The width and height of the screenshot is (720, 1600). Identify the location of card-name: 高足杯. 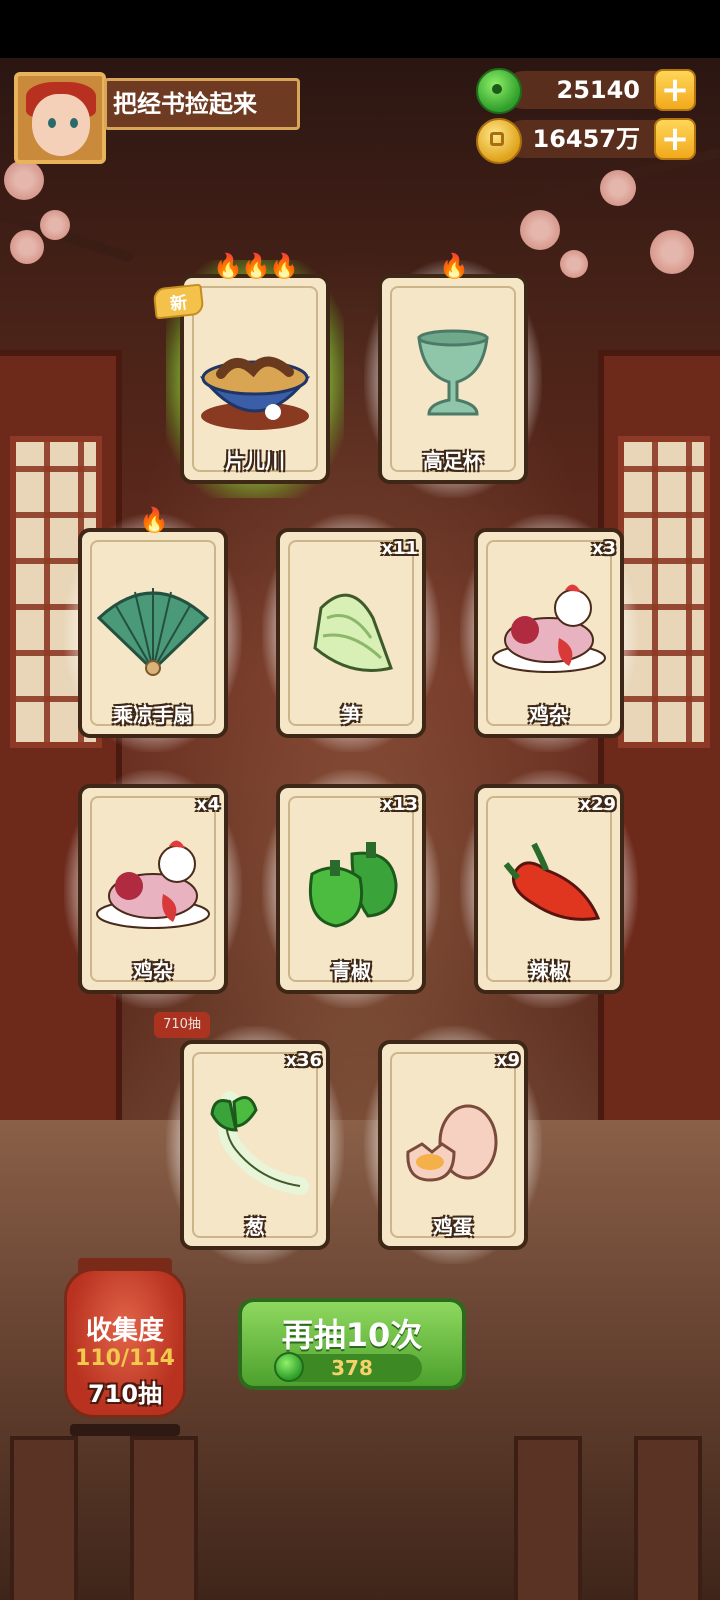
(453, 461).